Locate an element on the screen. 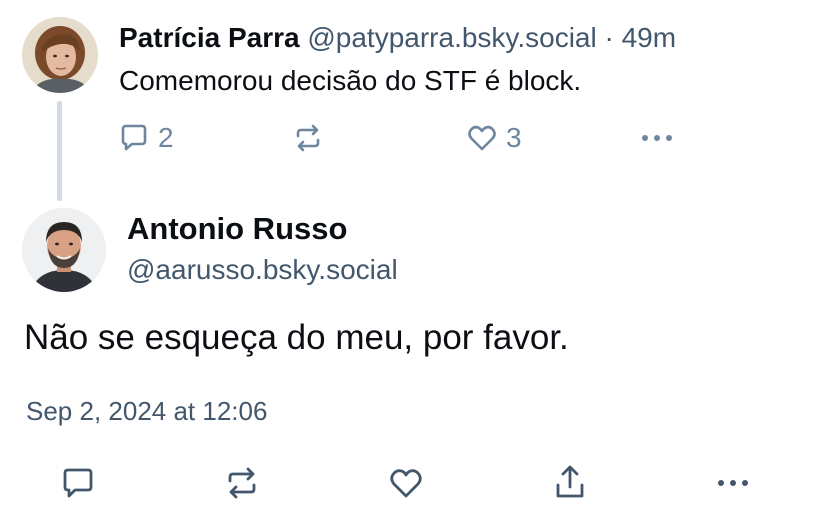  parent-author-name: Patrícia Parra is located at coordinates (209, 37).